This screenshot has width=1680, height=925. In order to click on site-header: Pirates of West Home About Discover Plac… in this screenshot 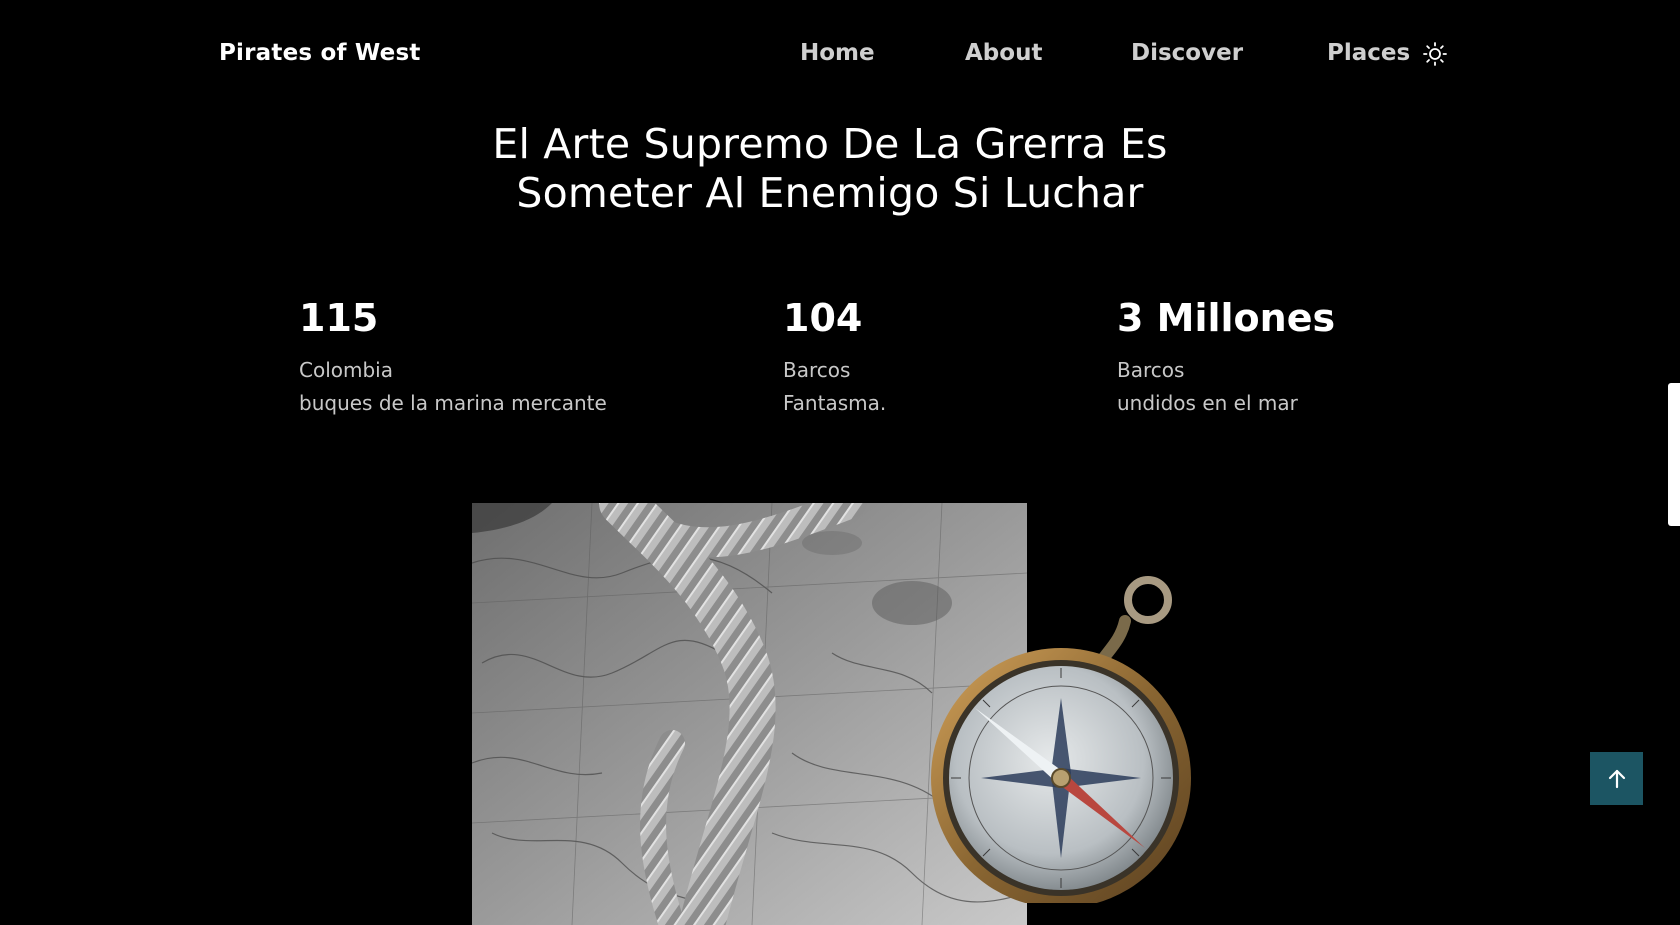, I will do `click(840, 55)`.